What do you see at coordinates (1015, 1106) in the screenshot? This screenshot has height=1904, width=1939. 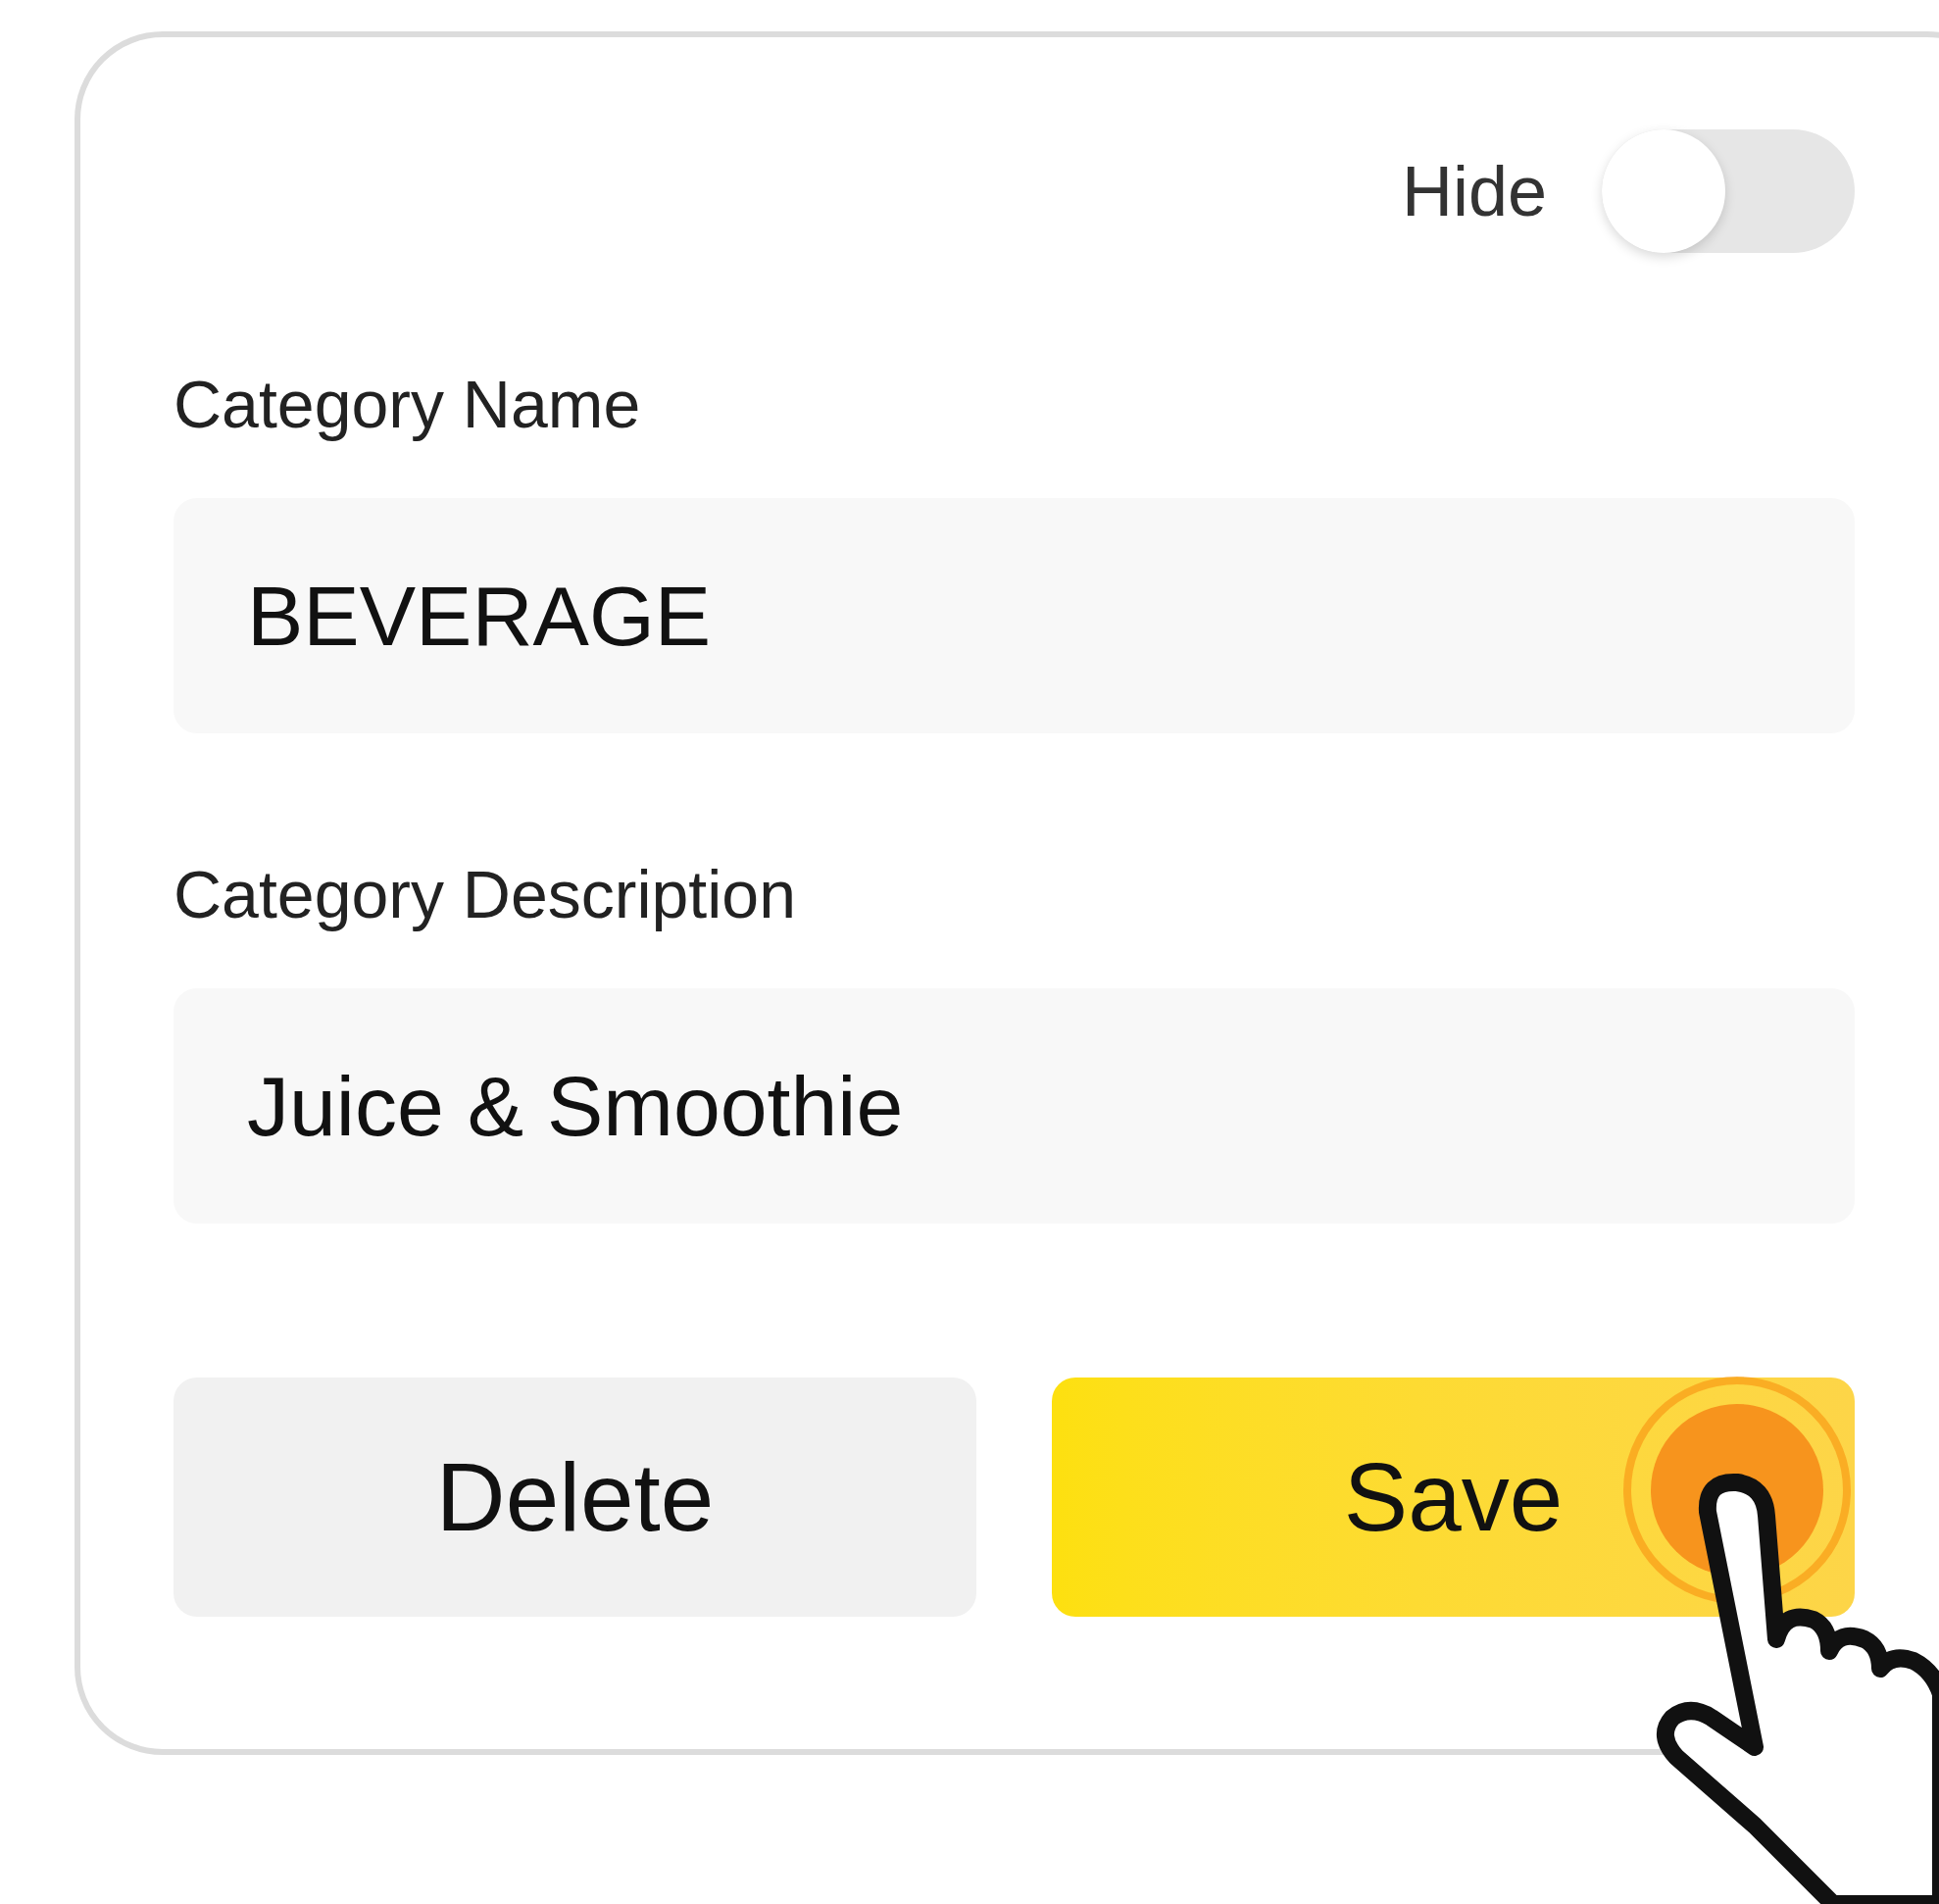 I see `text-field: Juice & Smoothie` at bounding box center [1015, 1106].